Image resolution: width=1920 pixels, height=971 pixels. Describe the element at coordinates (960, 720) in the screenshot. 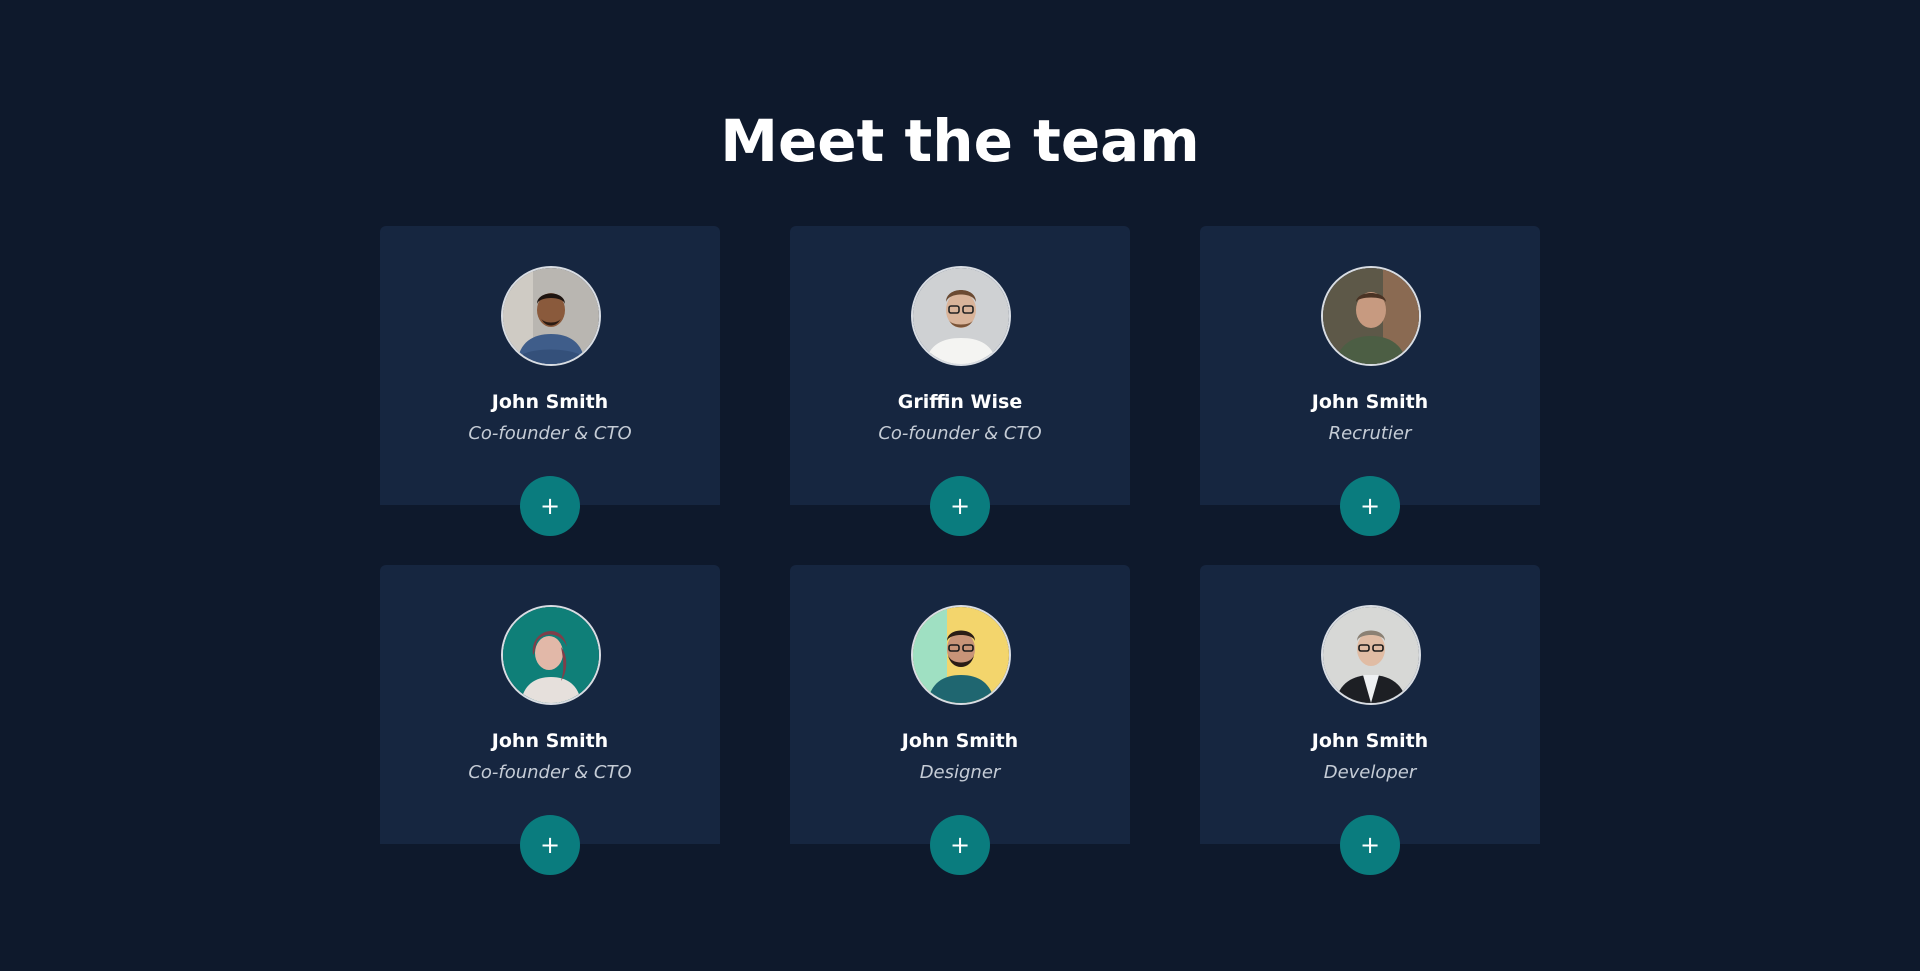

I see `team-card: John Smith Designer +` at that location.